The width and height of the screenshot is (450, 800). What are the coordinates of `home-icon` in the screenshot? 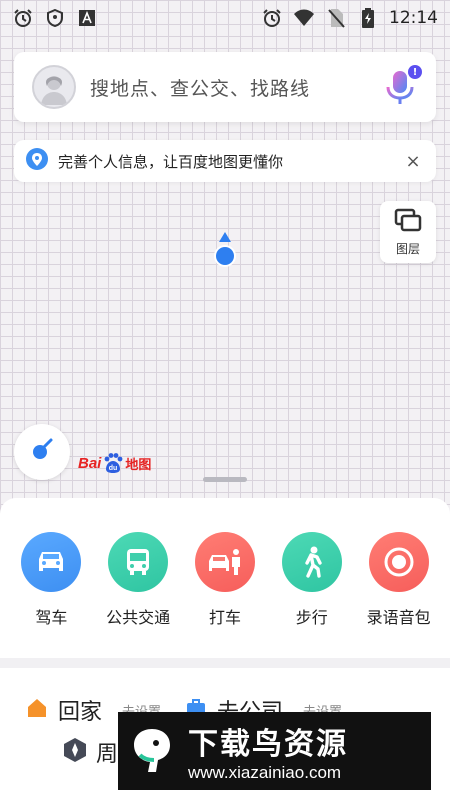 It's located at (37, 710).